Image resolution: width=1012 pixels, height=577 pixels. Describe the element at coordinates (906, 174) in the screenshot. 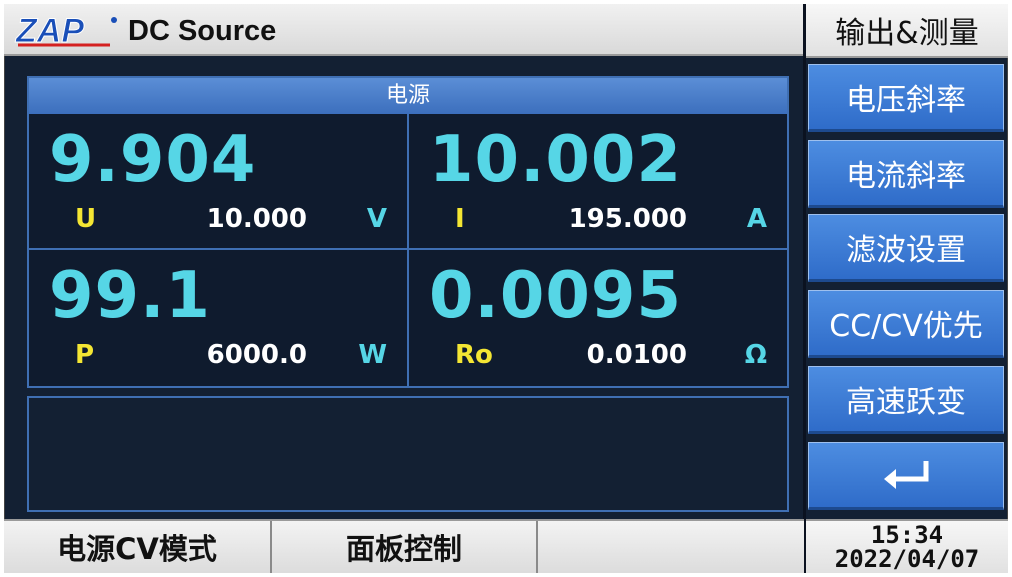

I see `current-slope-button: 电流斜率` at that location.